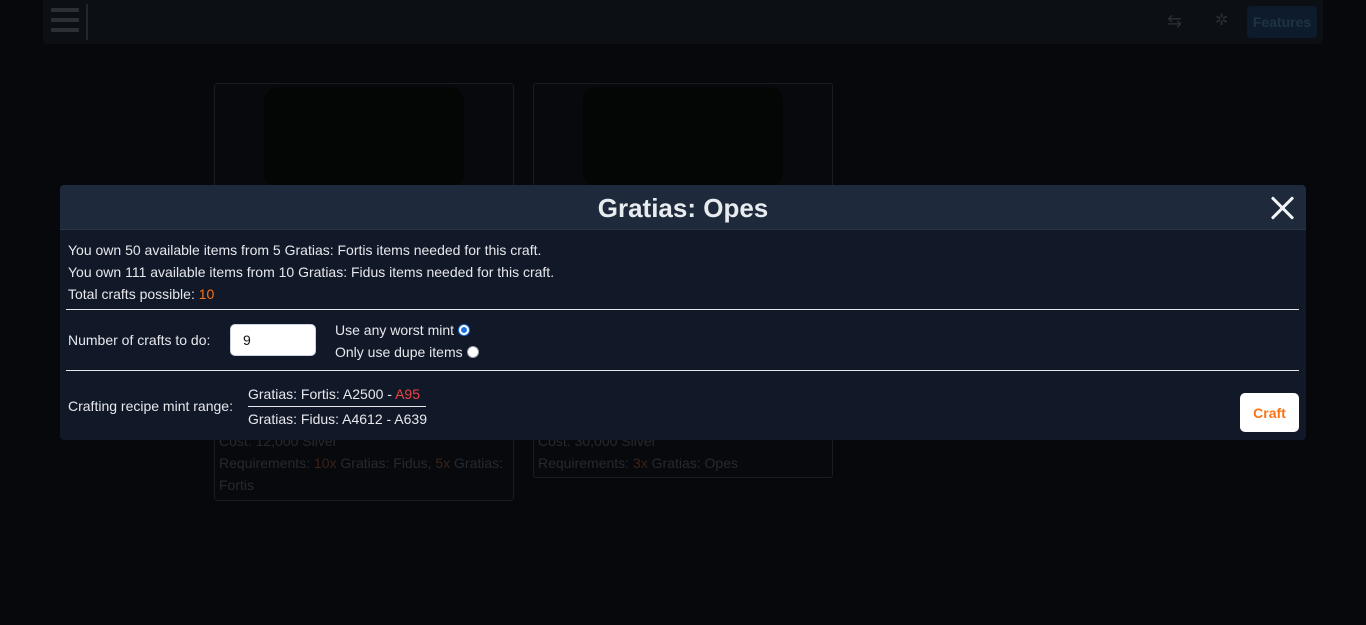 The image size is (1366, 625). Describe the element at coordinates (395, 330) in the screenshot. I see `radio-any-mint-label: Use any worst mint` at that location.